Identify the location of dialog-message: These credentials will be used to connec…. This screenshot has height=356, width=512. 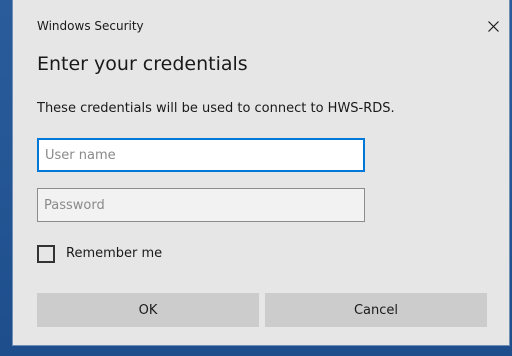
(216, 108).